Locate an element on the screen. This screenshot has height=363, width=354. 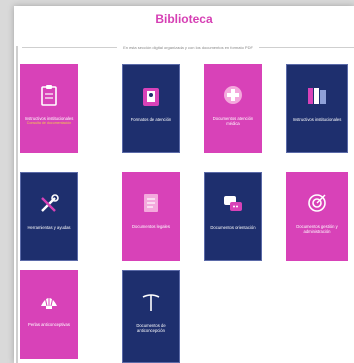
tile-gestion: Documentos gestión y administración is located at coordinates (317, 216).